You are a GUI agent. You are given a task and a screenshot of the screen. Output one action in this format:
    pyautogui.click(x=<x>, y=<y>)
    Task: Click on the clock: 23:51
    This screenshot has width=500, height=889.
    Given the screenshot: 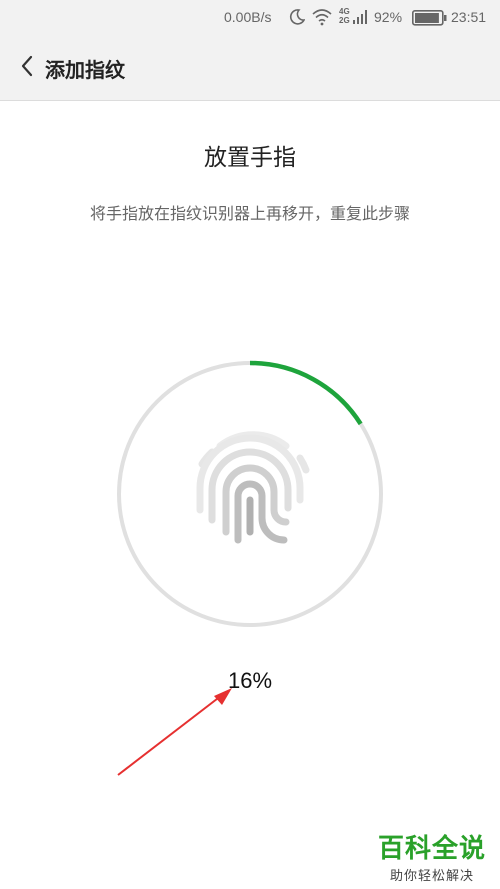 What is the action you would take?
    pyautogui.click(x=469, y=17)
    